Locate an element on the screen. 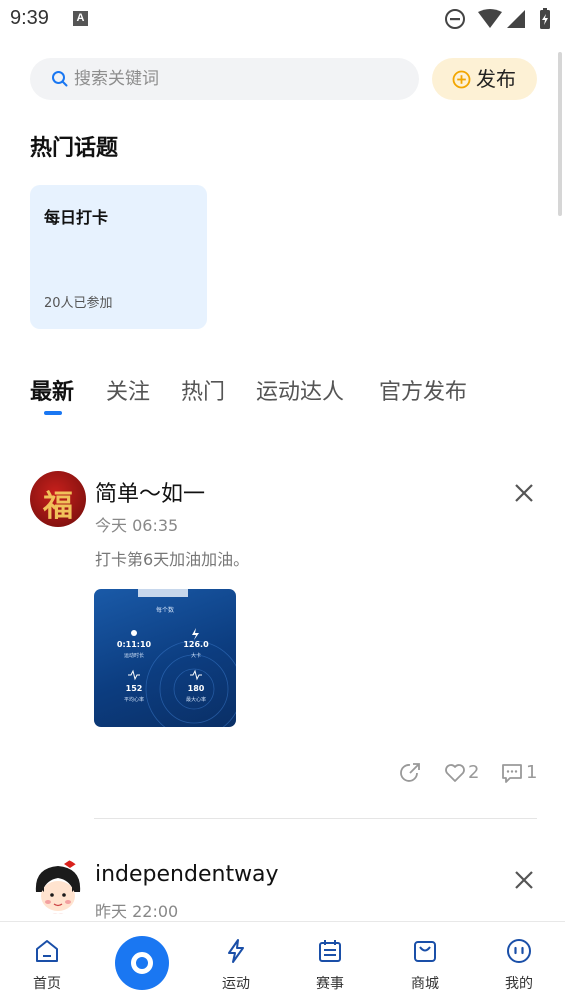 The width and height of the screenshot is (565, 1004). active-tab-indicator is located at coordinates (53, 413).